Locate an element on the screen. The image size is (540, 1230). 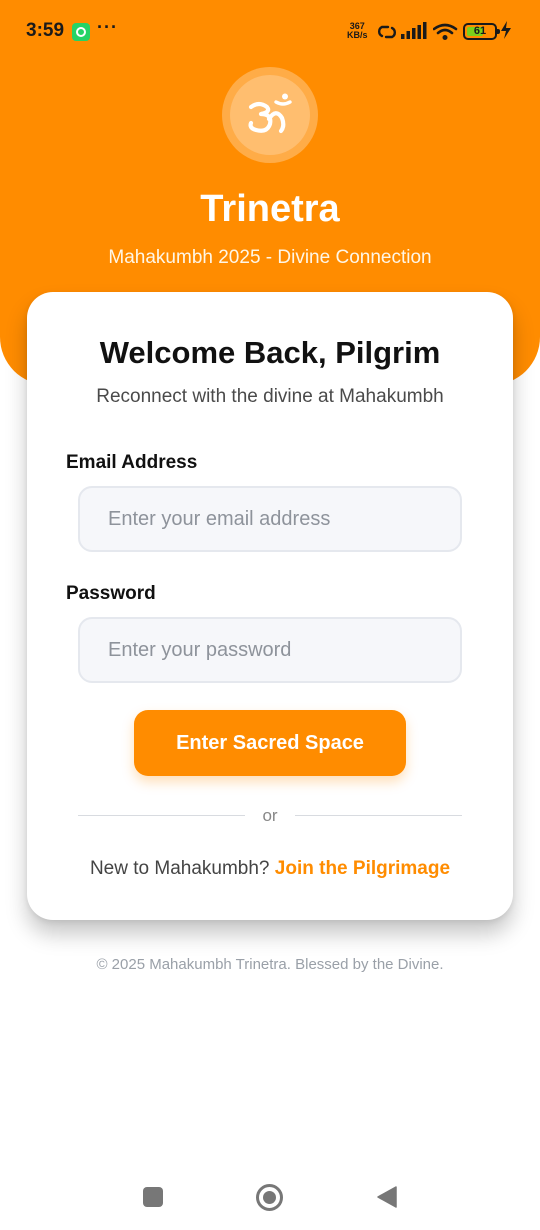
network-speed-unit: KB/s is located at coordinates (357, 35).